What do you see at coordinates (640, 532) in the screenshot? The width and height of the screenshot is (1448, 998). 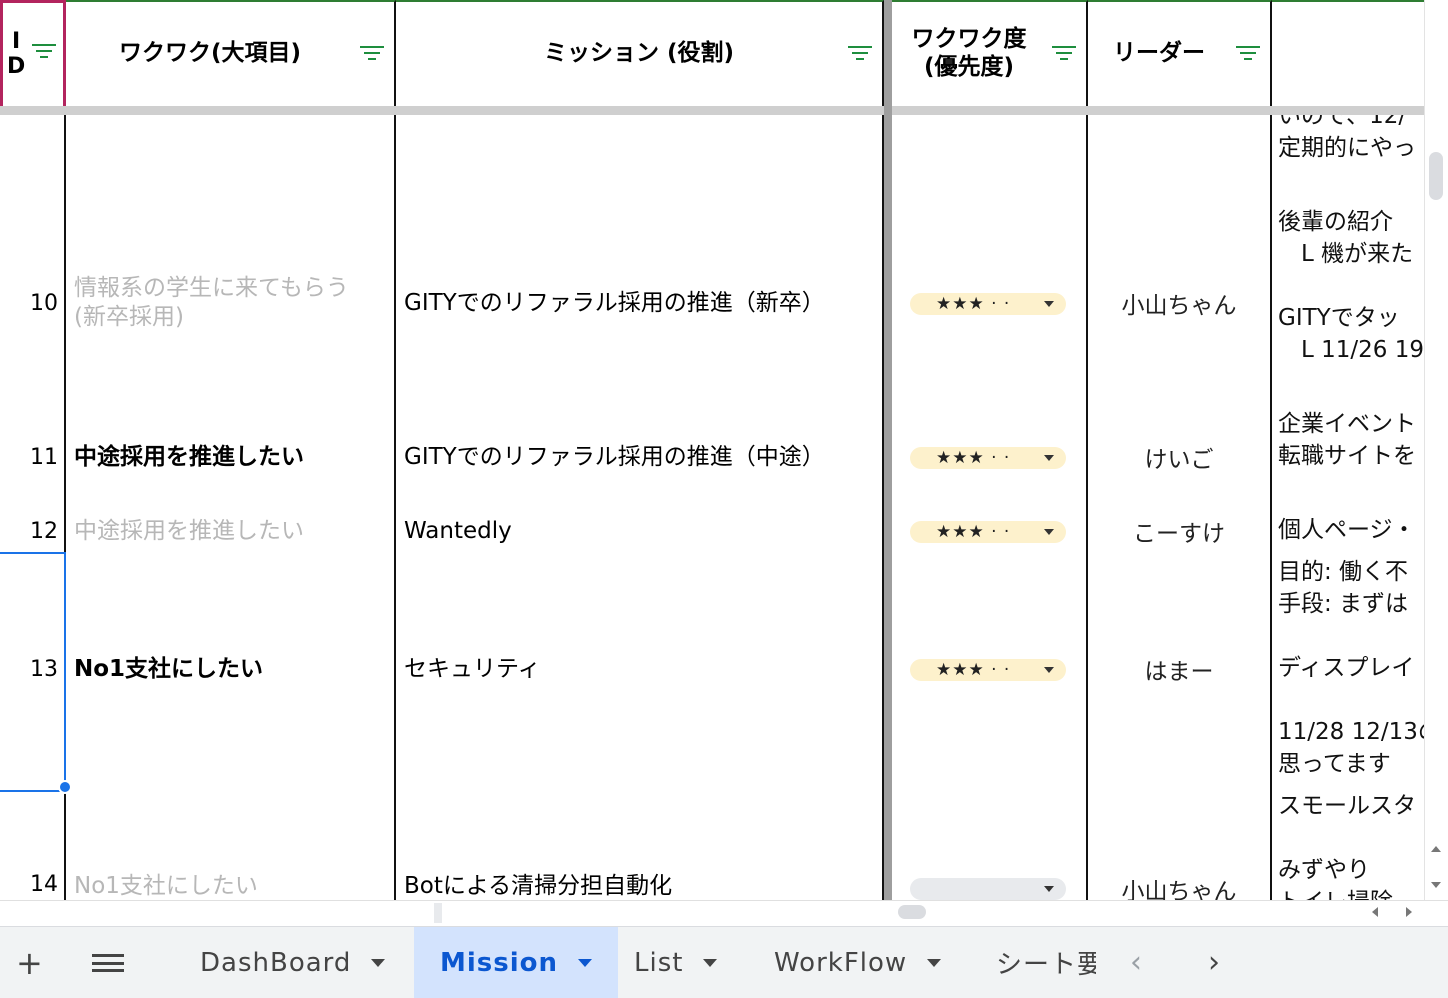 I see `mission-cell: Wantedly` at bounding box center [640, 532].